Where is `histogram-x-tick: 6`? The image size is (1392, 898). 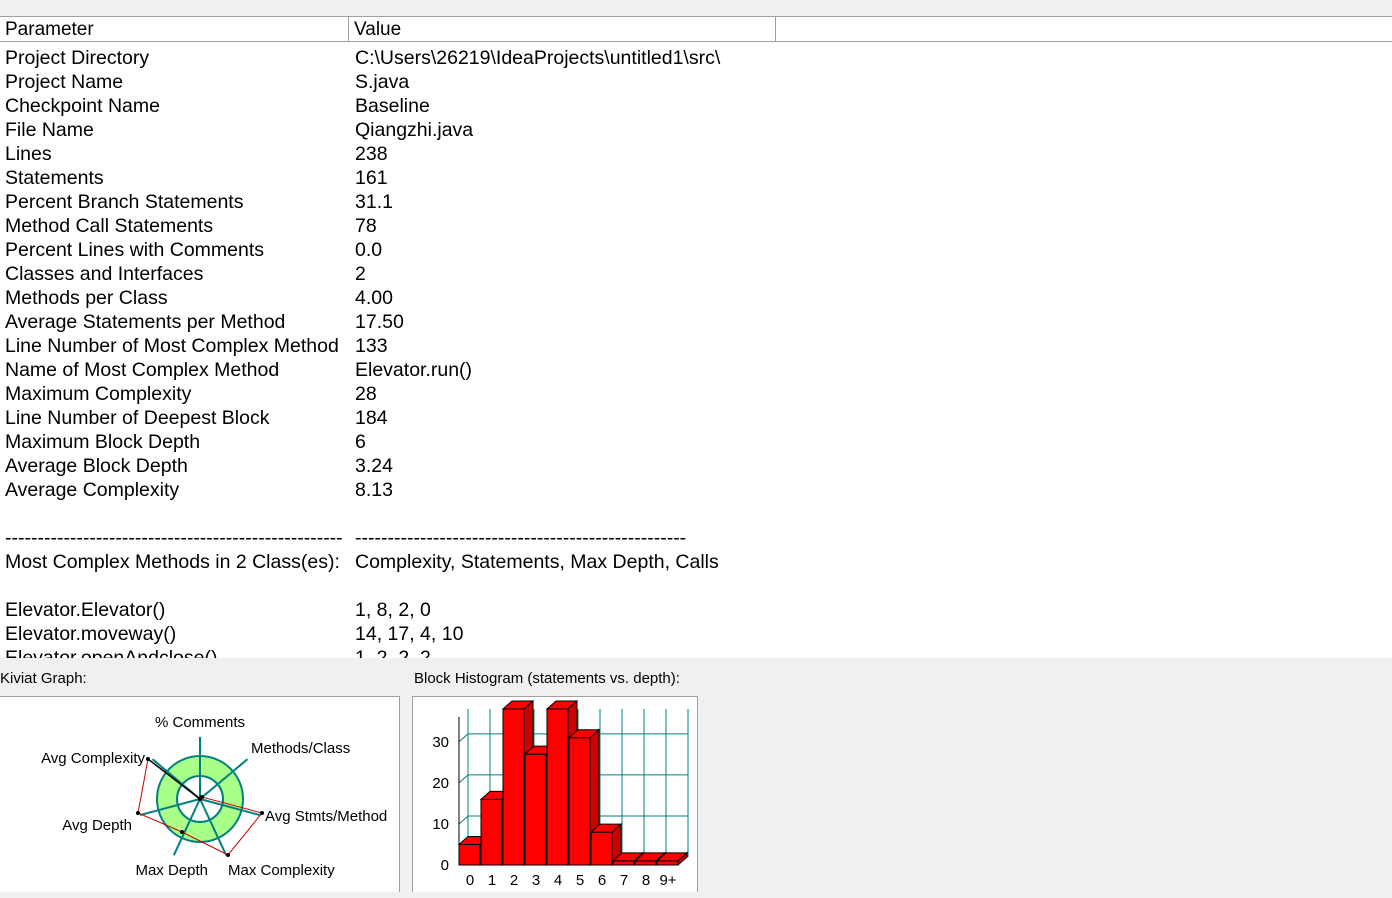
histogram-x-tick: 6 is located at coordinates (602, 880).